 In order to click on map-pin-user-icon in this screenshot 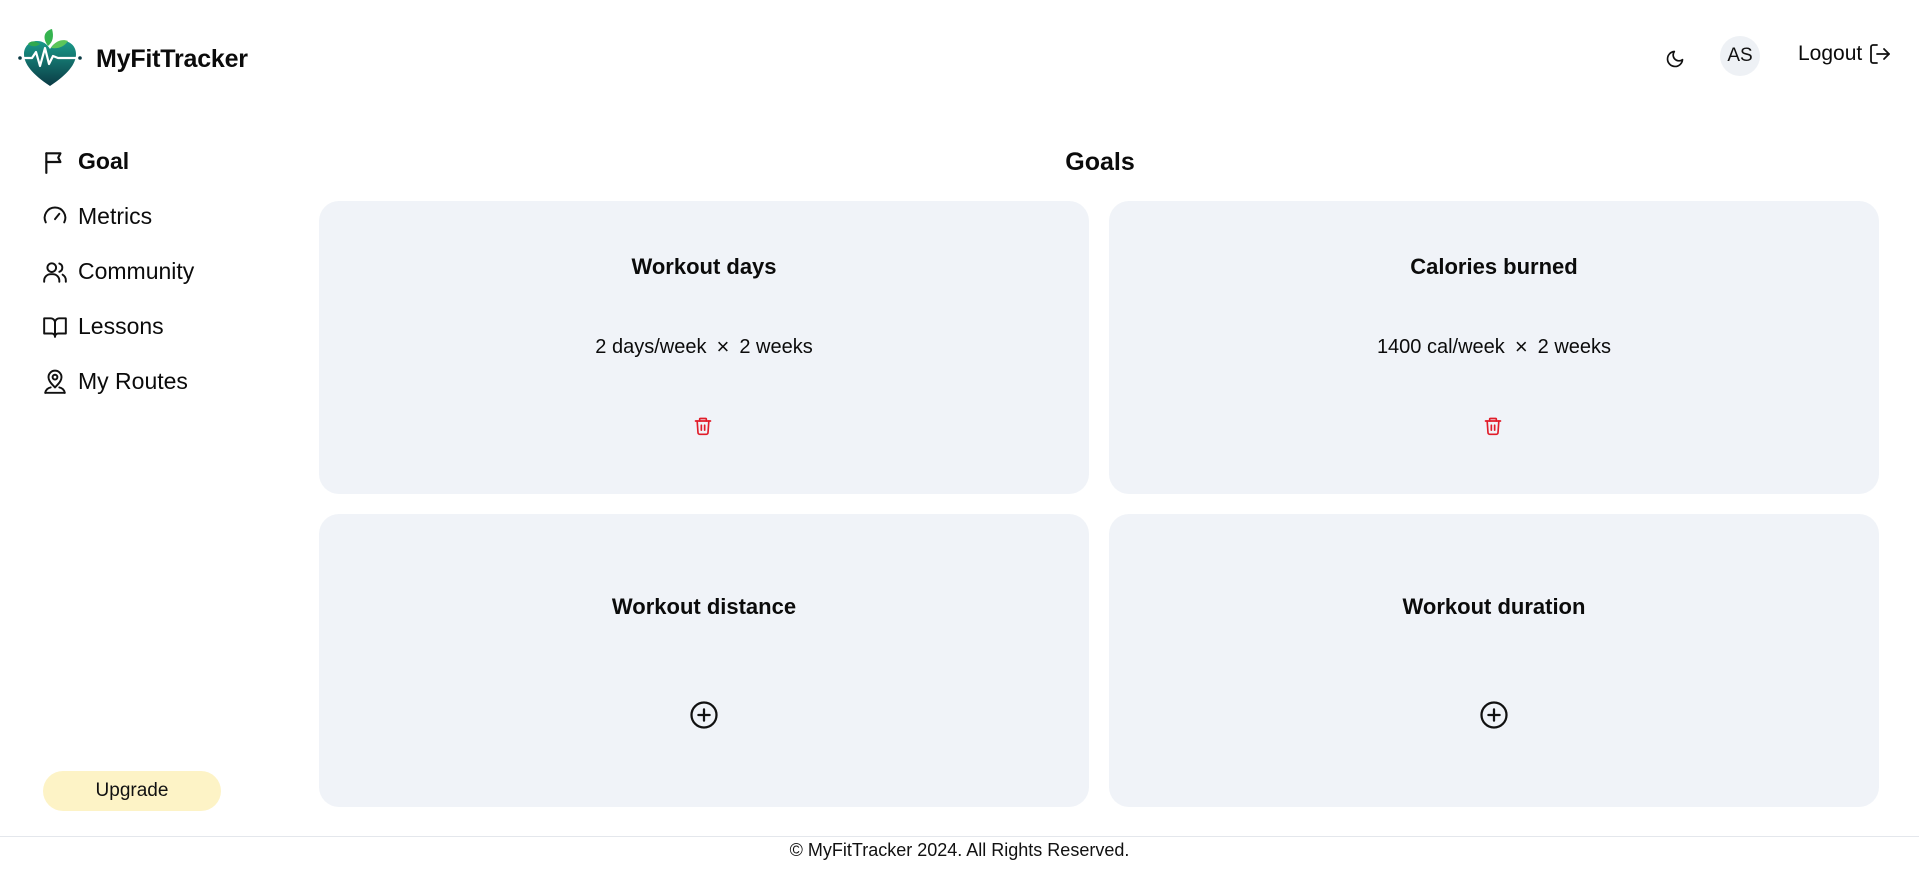, I will do `click(55, 381)`.